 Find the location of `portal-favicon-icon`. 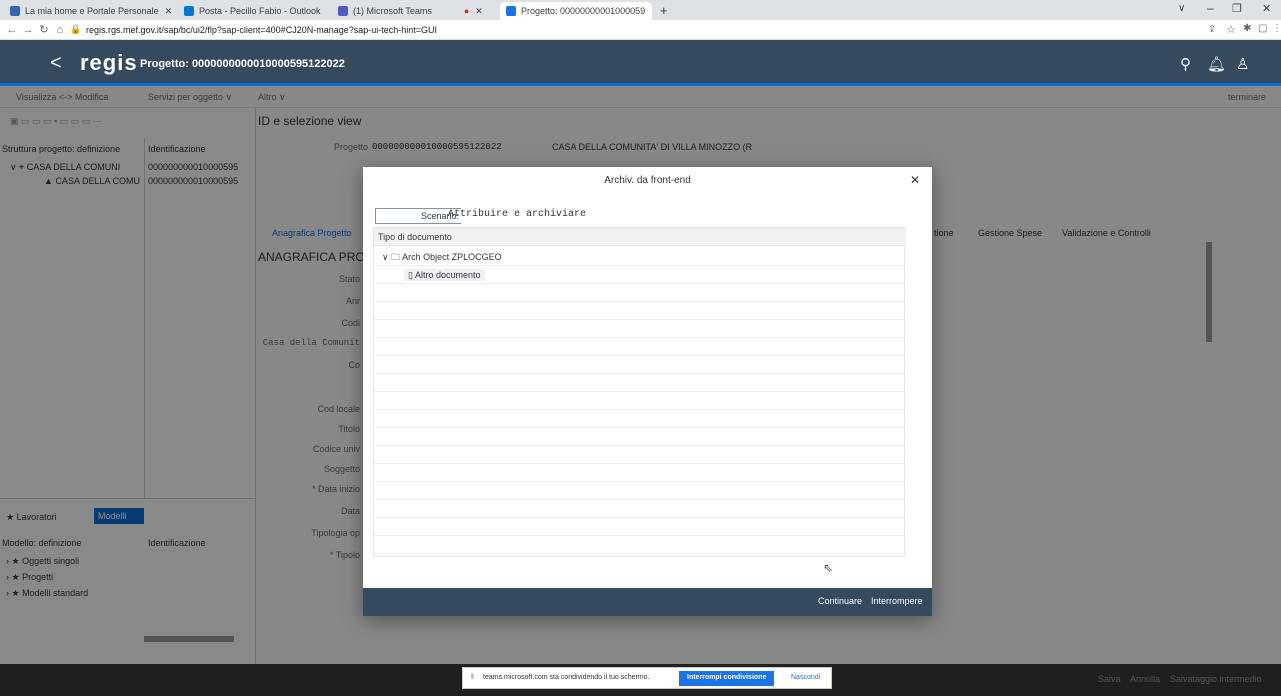

portal-favicon-icon is located at coordinates (15, 11).